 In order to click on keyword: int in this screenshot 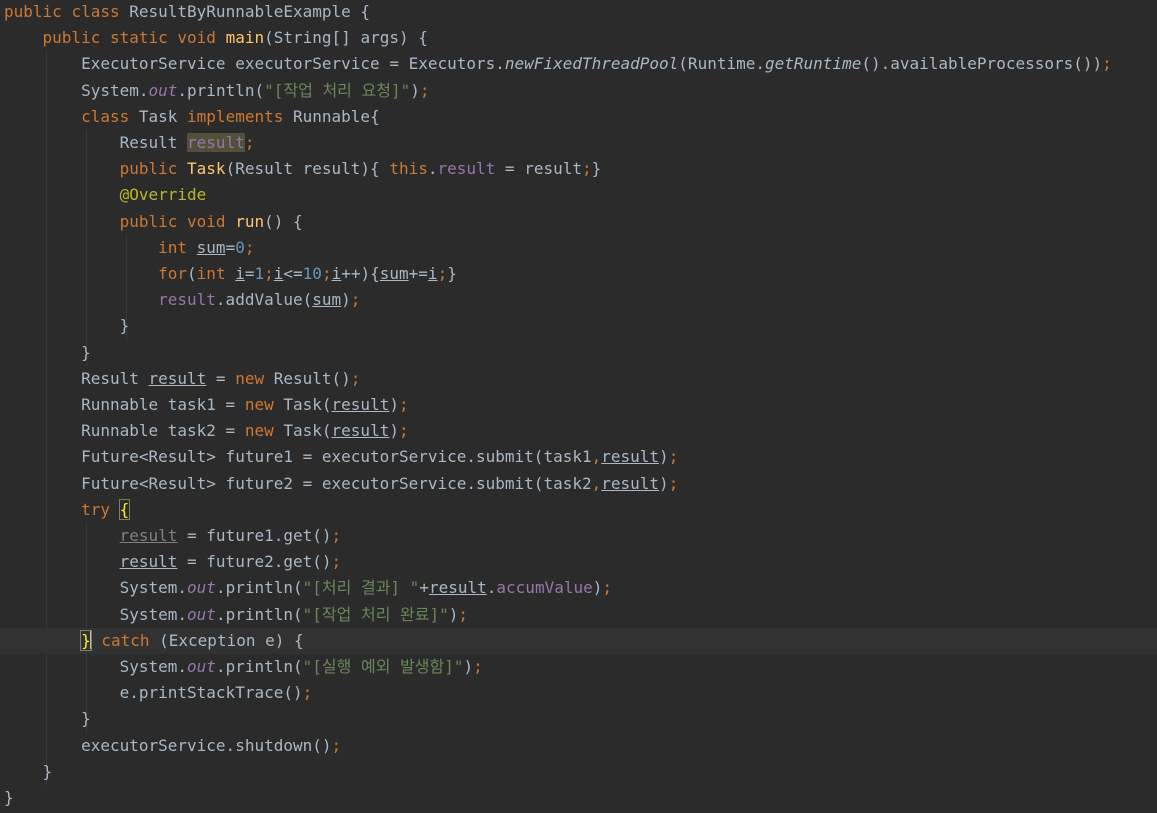, I will do `click(216, 273)`.